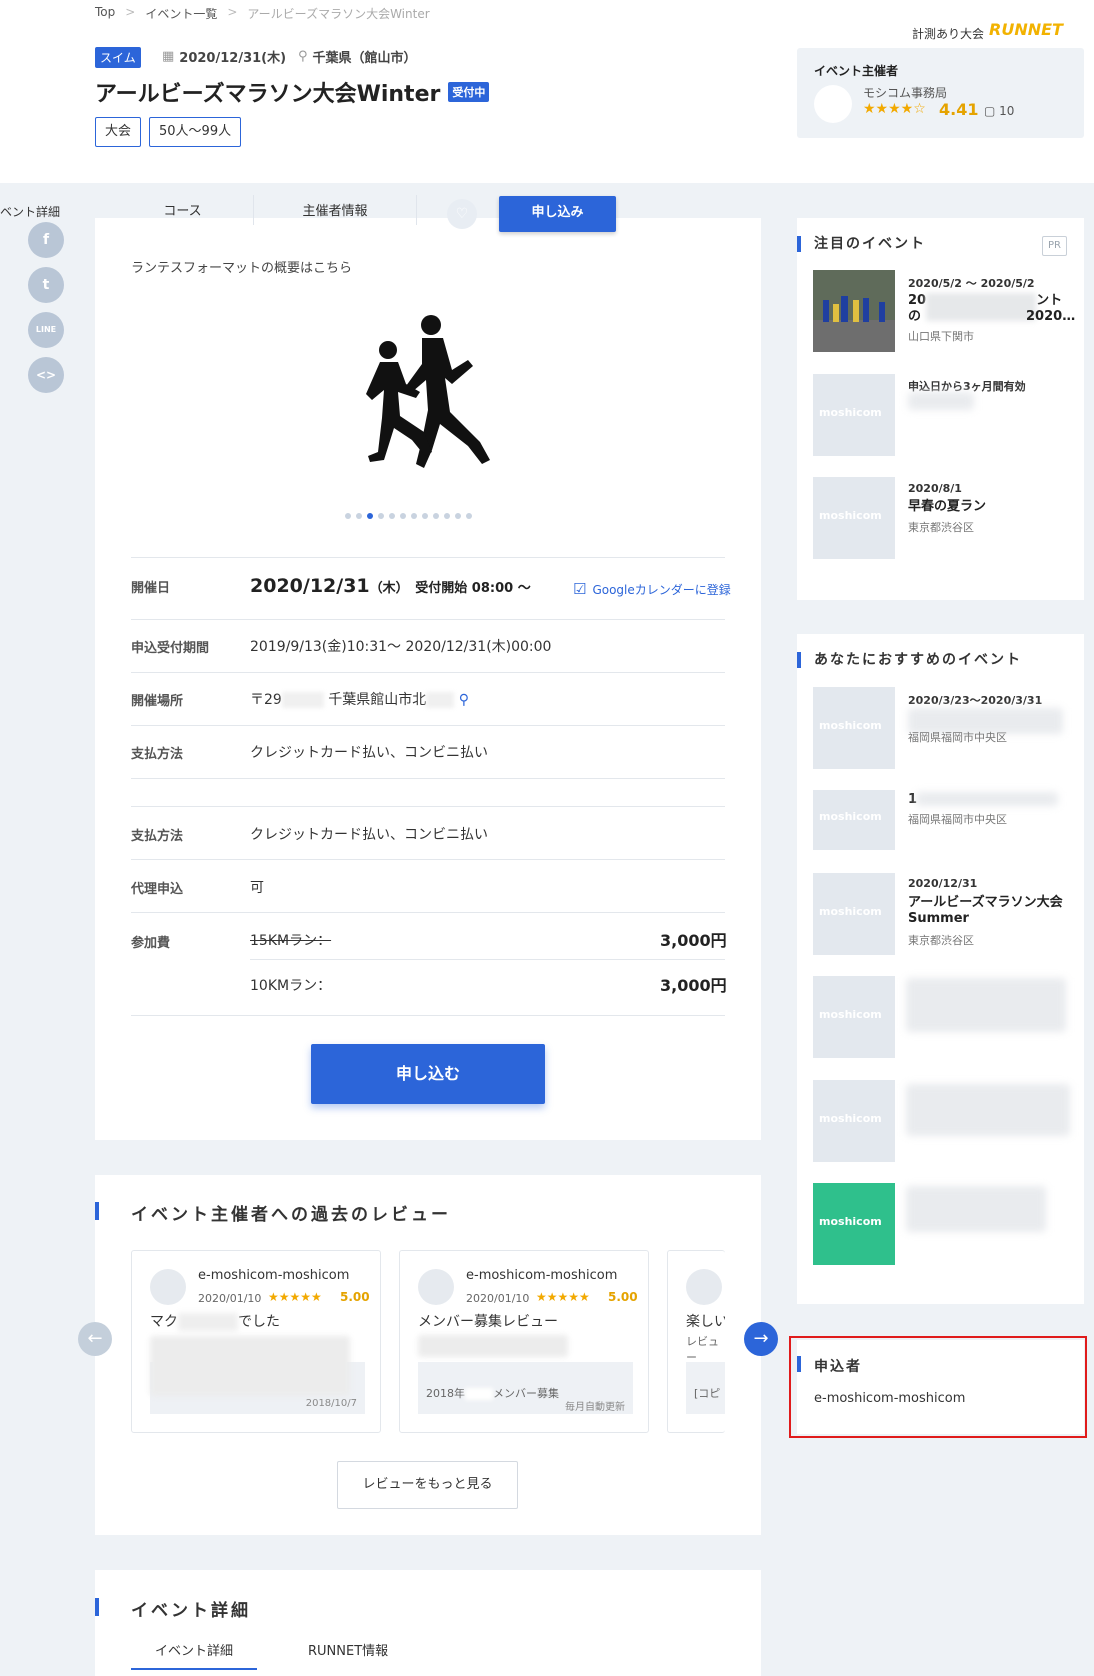 The image size is (1094, 1676). What do you see at coordinates (118, 57) in the screenshot?
I see `category-badge: スイム` at bounding box center [118, 57].